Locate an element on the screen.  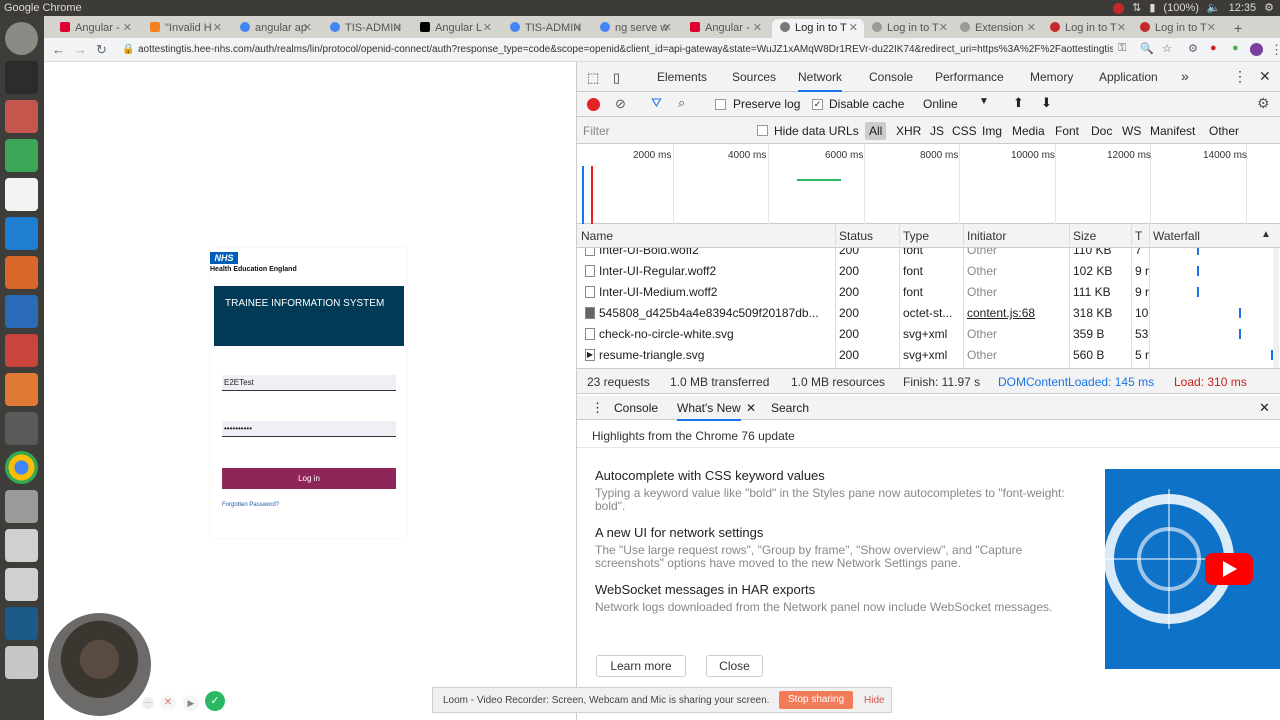
close-whats-new-icon: ✕ is located at coordinates (751, 408).